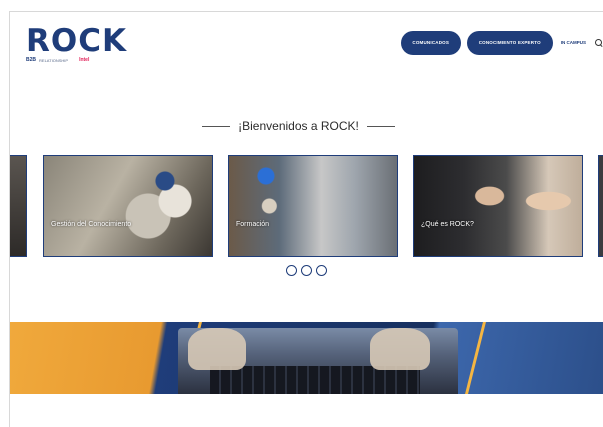 The width and height of the screenshot is (603, 427). Describe the element at coordinates (216, 126) in the screenshot. I see `heading-rule-left` at that location.